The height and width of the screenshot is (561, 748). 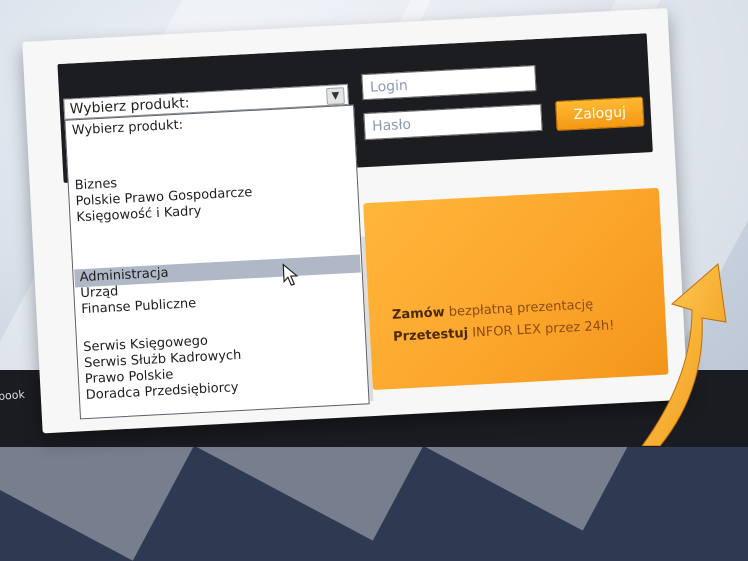 What do you see at coordinates (684, 354) in the screenshot?
I see `curved-arrow-icon` at bounding box center [684, 354].